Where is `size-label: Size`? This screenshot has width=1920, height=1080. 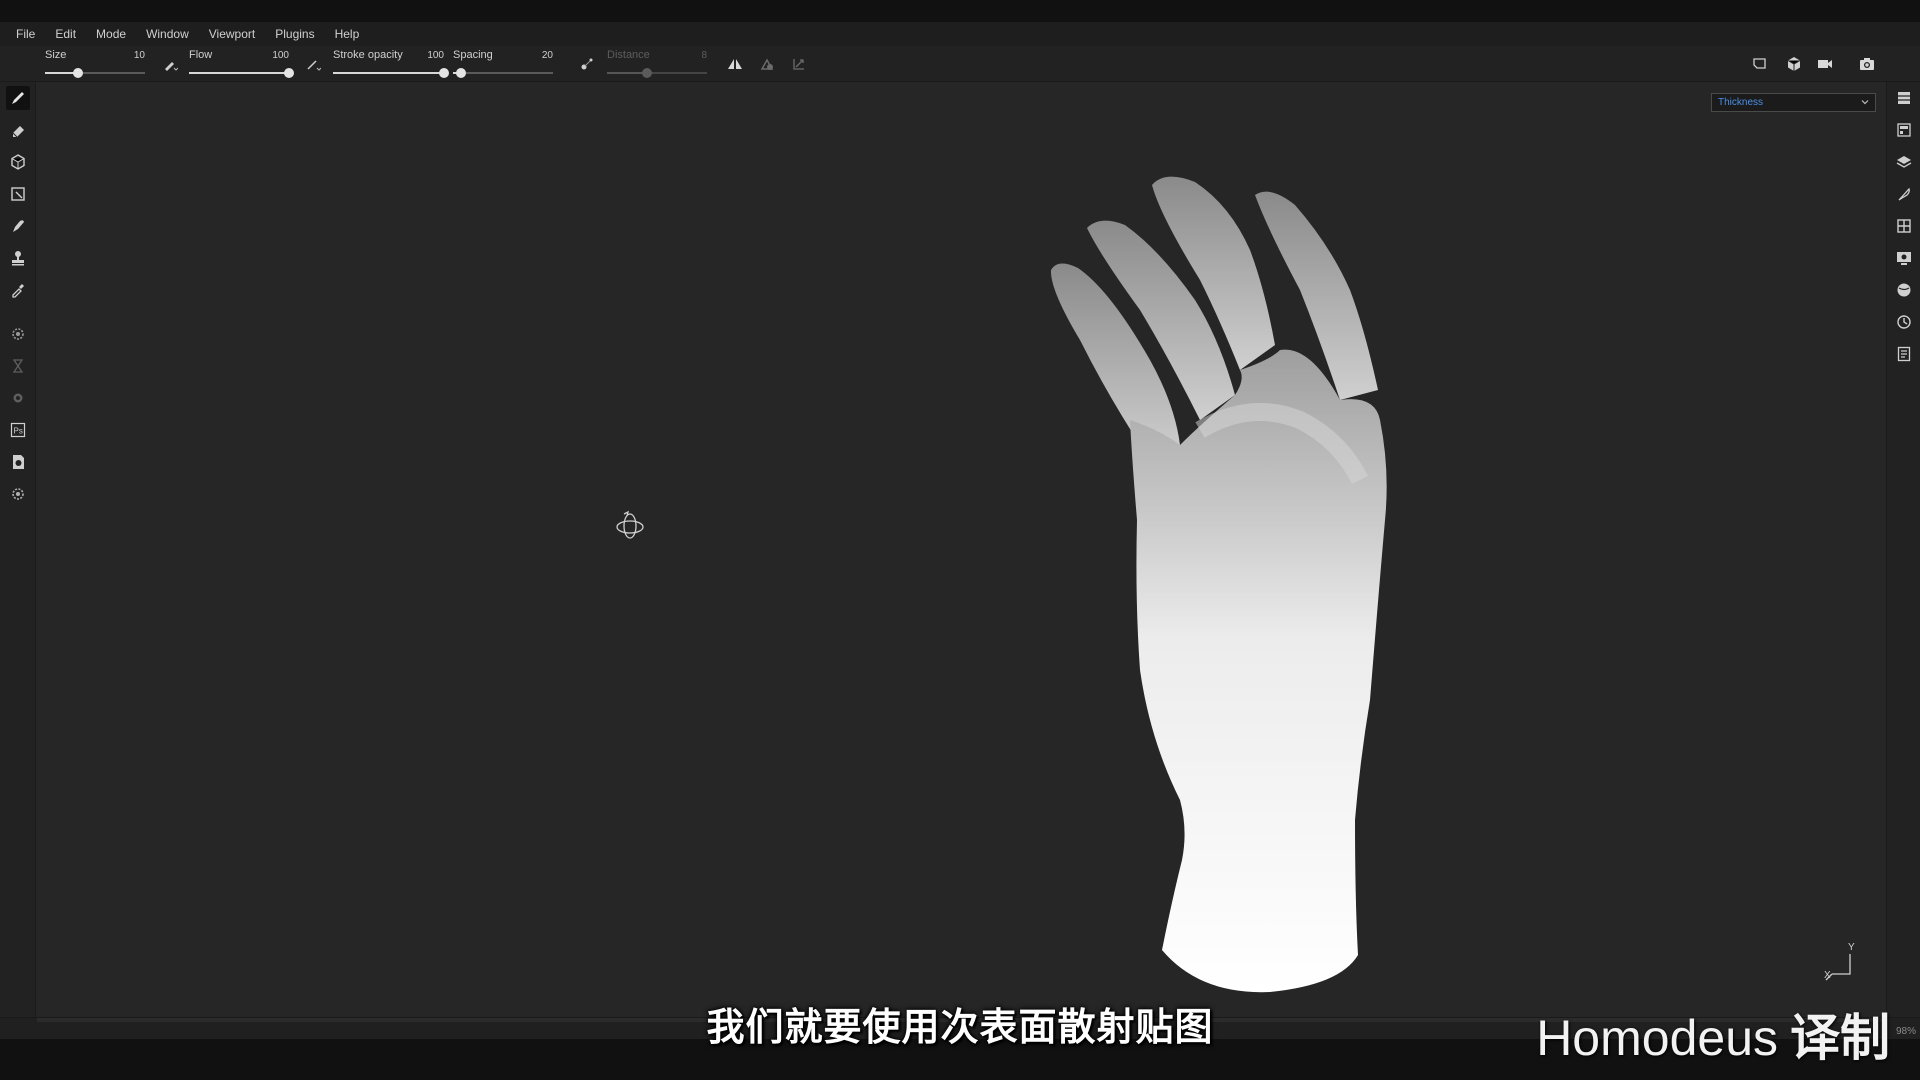
size-label: Size is located at coordinates (56, 55).